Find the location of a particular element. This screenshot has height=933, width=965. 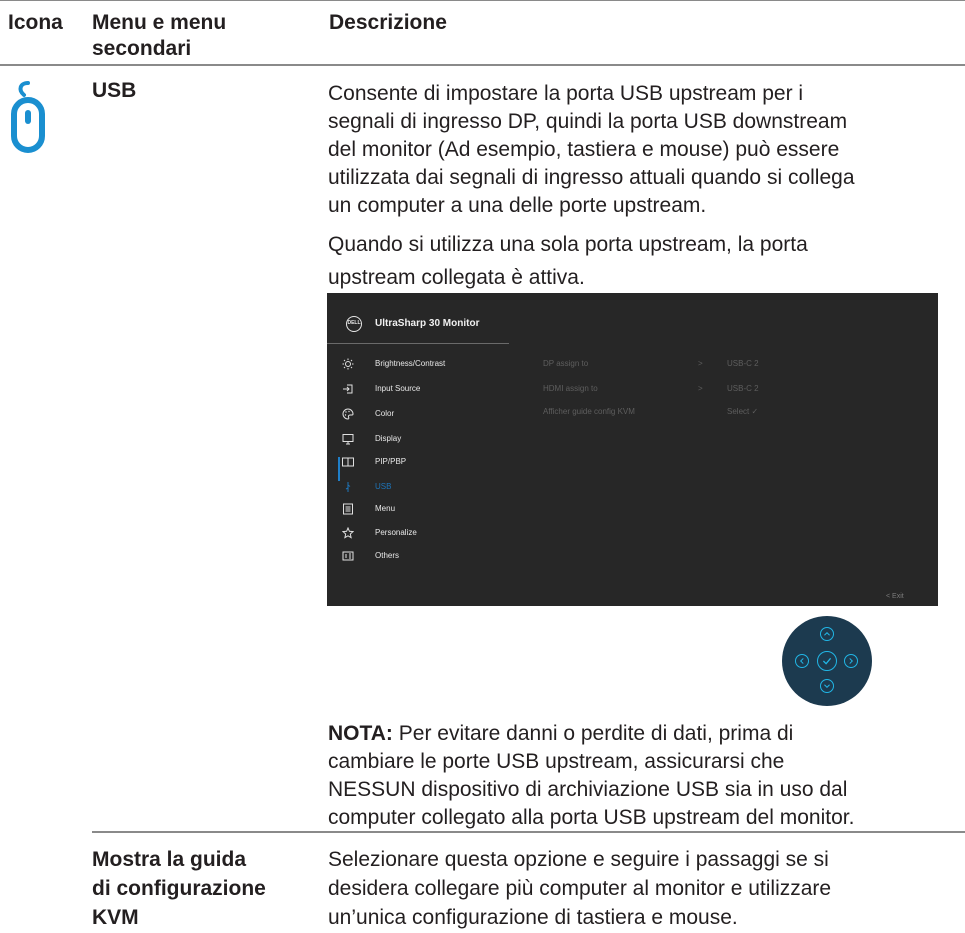

brightness-icon is located at coordinates (348, 364).